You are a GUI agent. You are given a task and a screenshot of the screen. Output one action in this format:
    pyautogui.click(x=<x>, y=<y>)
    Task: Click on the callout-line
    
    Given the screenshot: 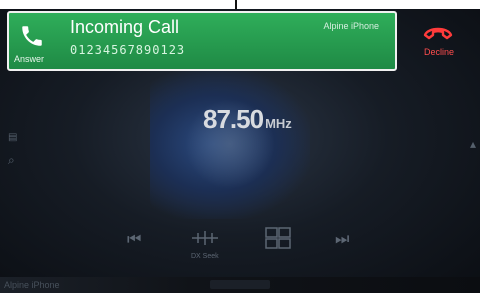 What is the action you would take?
    pyautogui.click(x=236, y=4)
    